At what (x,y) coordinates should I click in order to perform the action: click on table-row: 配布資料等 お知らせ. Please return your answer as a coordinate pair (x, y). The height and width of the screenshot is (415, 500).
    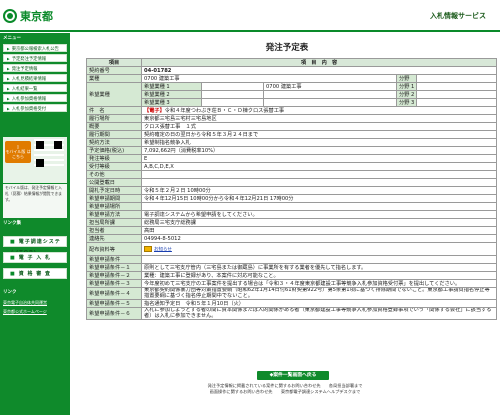
    Looking at the image, I should click on (292, 249).